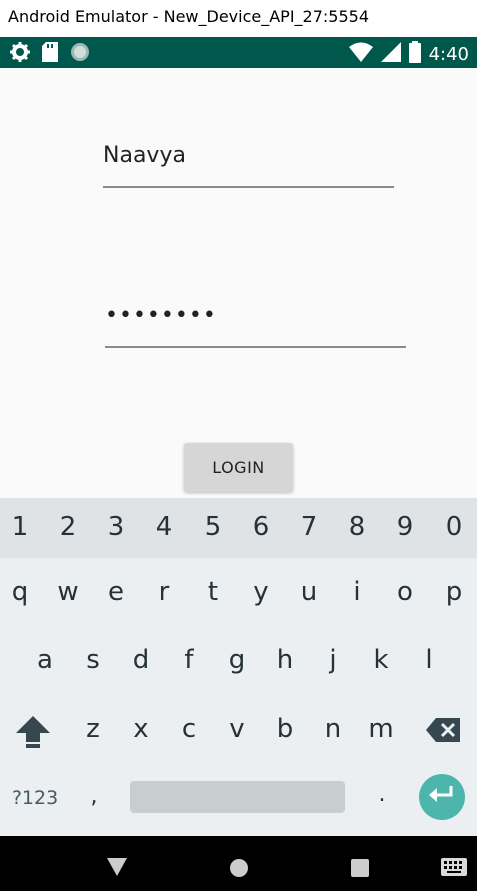 This screenshot has height=891, width=477. Describe the element at coordinates (285, 660) in the screenshot. I see `letter-key-h: h` at that location.